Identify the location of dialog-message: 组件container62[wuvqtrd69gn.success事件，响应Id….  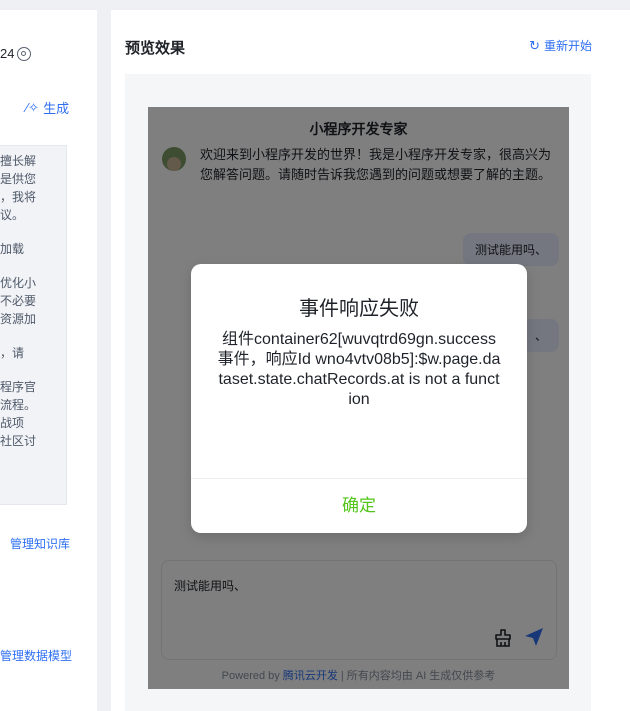
(359, 369).